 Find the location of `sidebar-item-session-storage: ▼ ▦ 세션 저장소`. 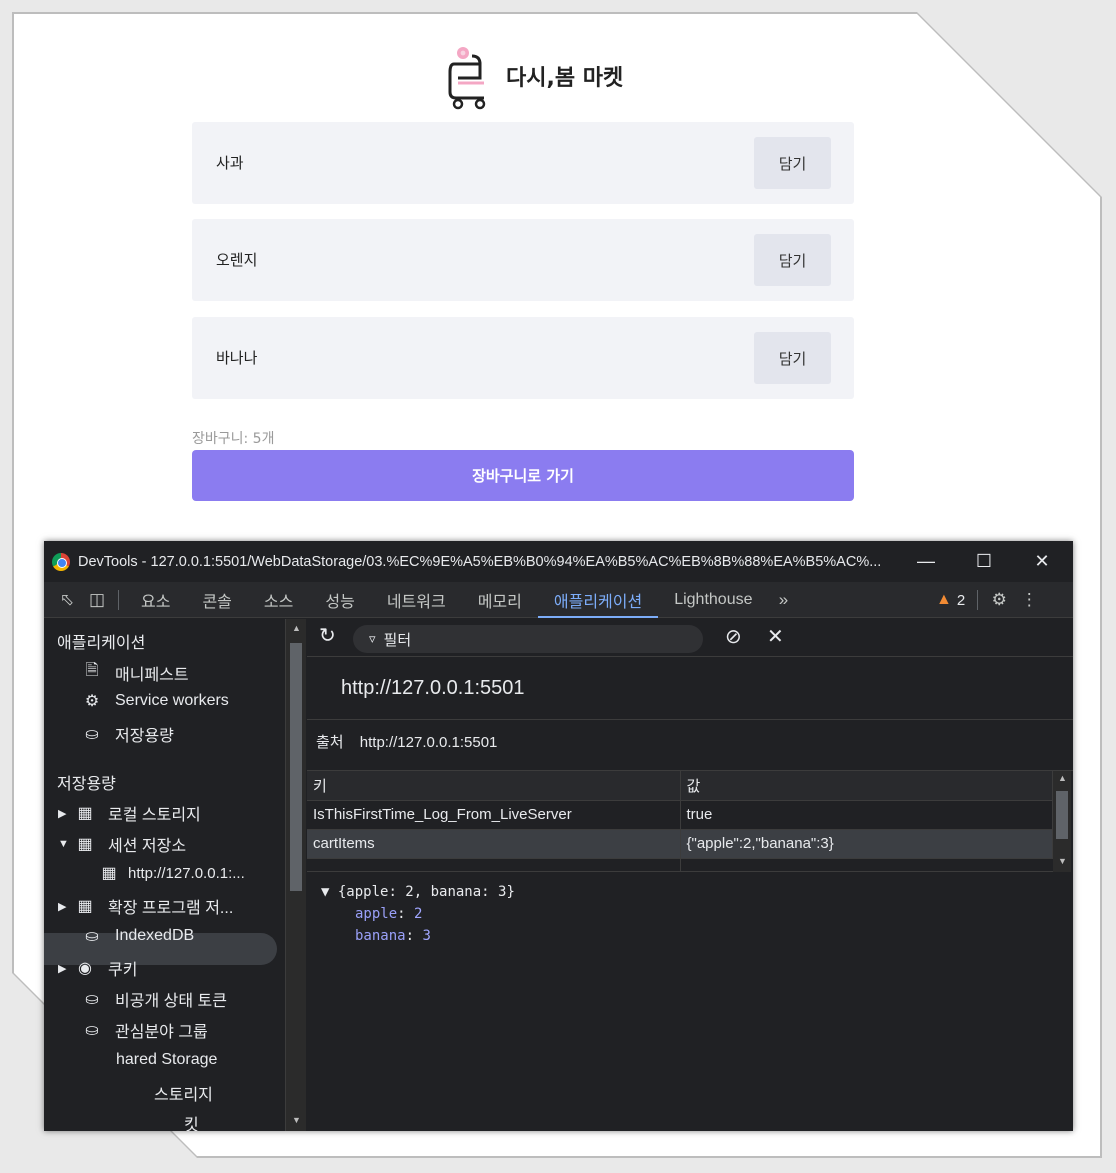

sidebar-item-session-storage: ▼ ▦ 세션 저장소 is located at coordinates (122, 844).